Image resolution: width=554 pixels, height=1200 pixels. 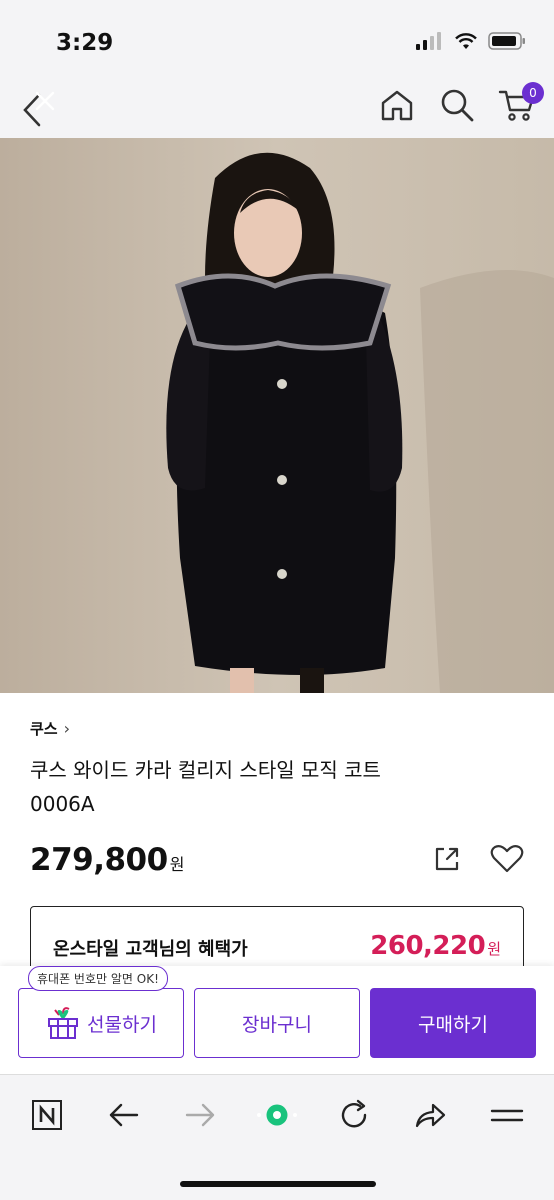 I want to click on brand-name: 쿠스, so click(x=44, y=729).